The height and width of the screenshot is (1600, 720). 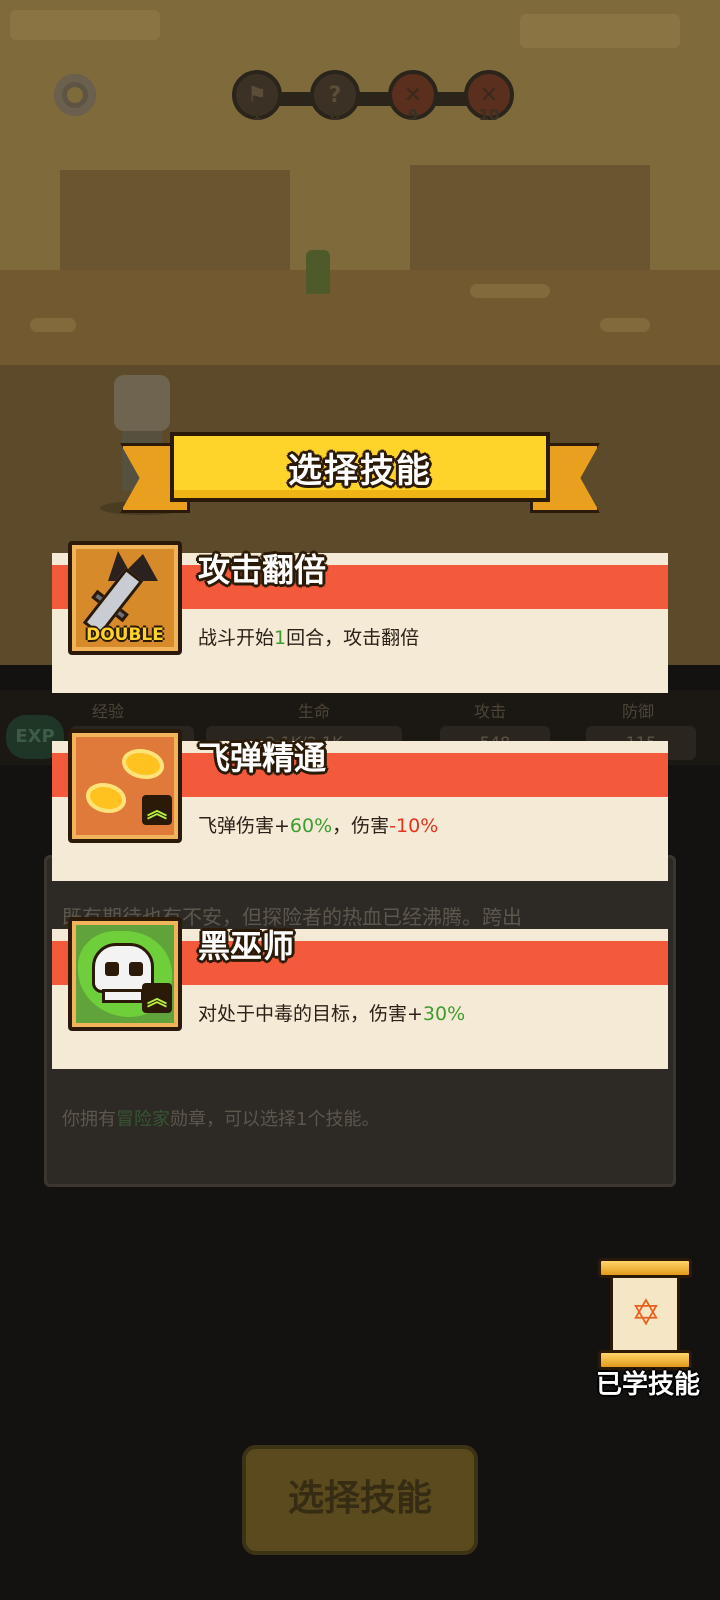 What do you see at coordinates (262, 758) in the screenshot?
I see `skill-name: 飞弹精通` at bounding box center [262, 758].